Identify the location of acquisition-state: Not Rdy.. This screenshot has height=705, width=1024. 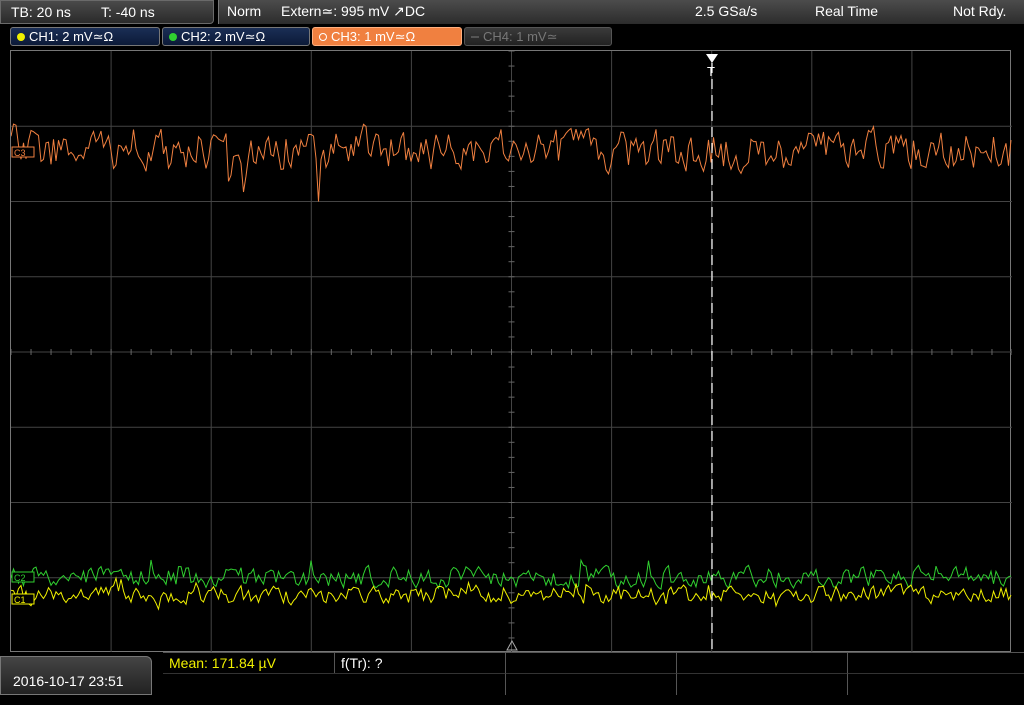
(980, 11).